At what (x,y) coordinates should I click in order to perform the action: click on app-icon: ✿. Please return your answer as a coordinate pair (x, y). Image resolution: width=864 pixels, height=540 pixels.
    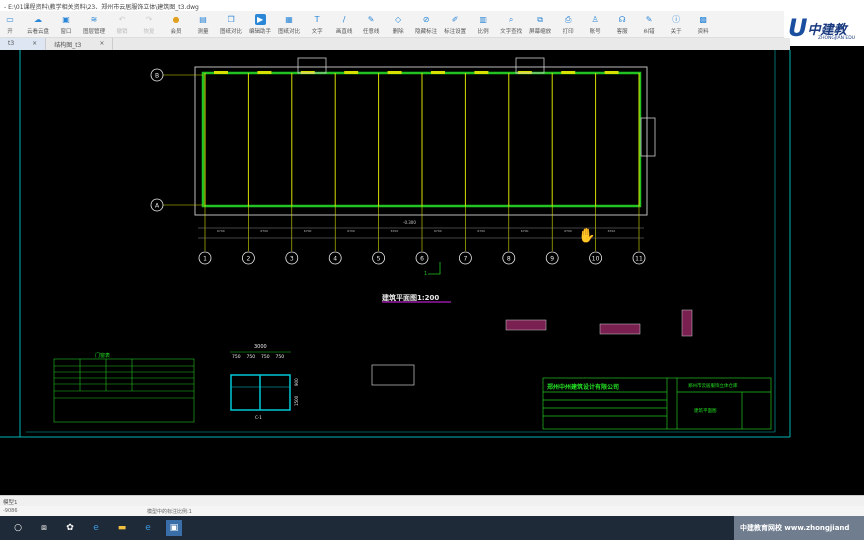
    Looking at the image, I should click on (70, 528).